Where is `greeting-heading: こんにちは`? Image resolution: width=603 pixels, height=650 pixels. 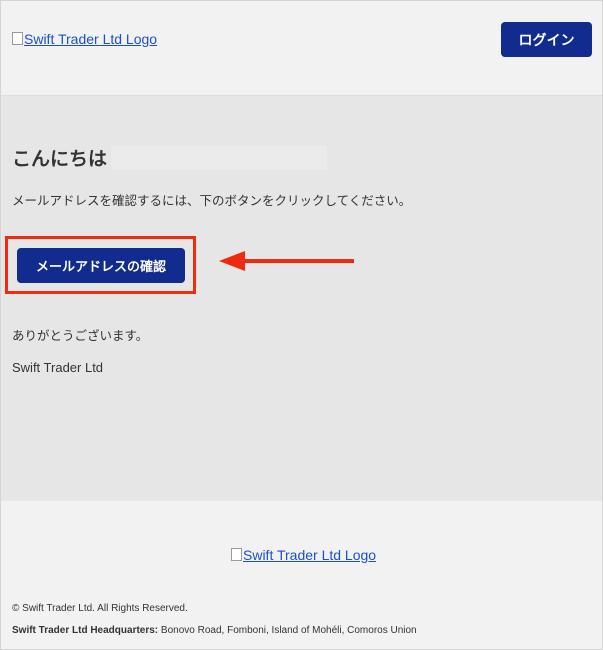 greeting-heading: こんにちは is located at coordinates (170, 157).